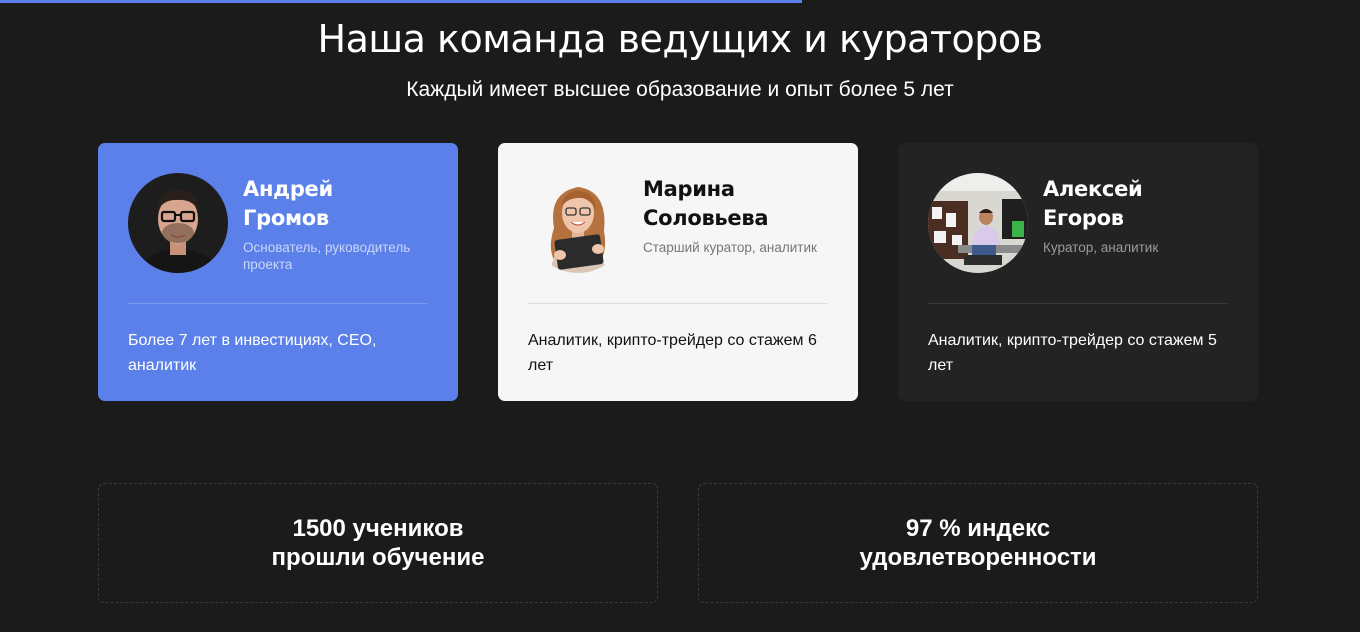  What do you see at coordinates (578, 223) in the screenshot?
I see `avatar-marina-solovyeva` at bounding box center [578, 223].